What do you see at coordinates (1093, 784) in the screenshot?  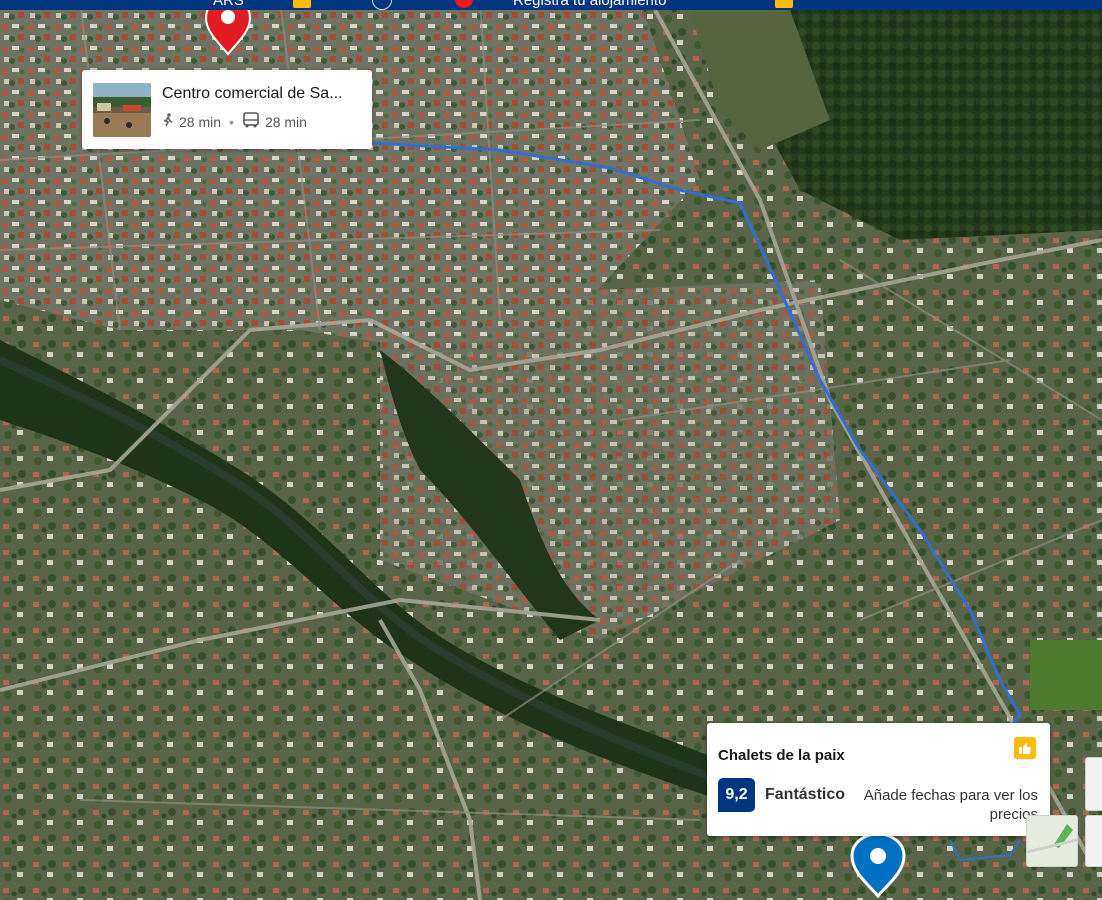 I see `zoom-controls` at bounding box center [1093, 784].